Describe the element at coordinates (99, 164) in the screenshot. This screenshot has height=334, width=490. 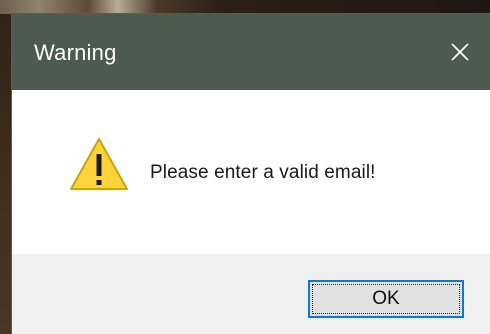
I see `warning-icon` at that location.